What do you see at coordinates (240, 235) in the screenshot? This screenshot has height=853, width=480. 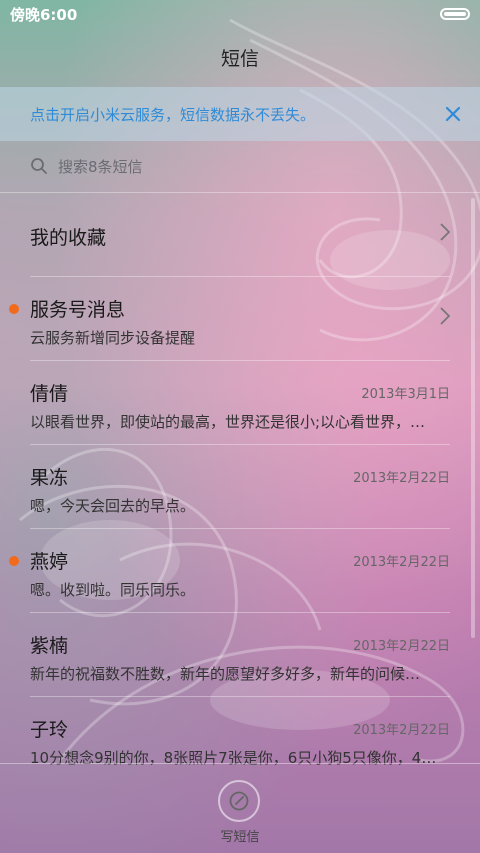 I see `thread-favorites: 我的收藏` at bounding box center [240, 235].